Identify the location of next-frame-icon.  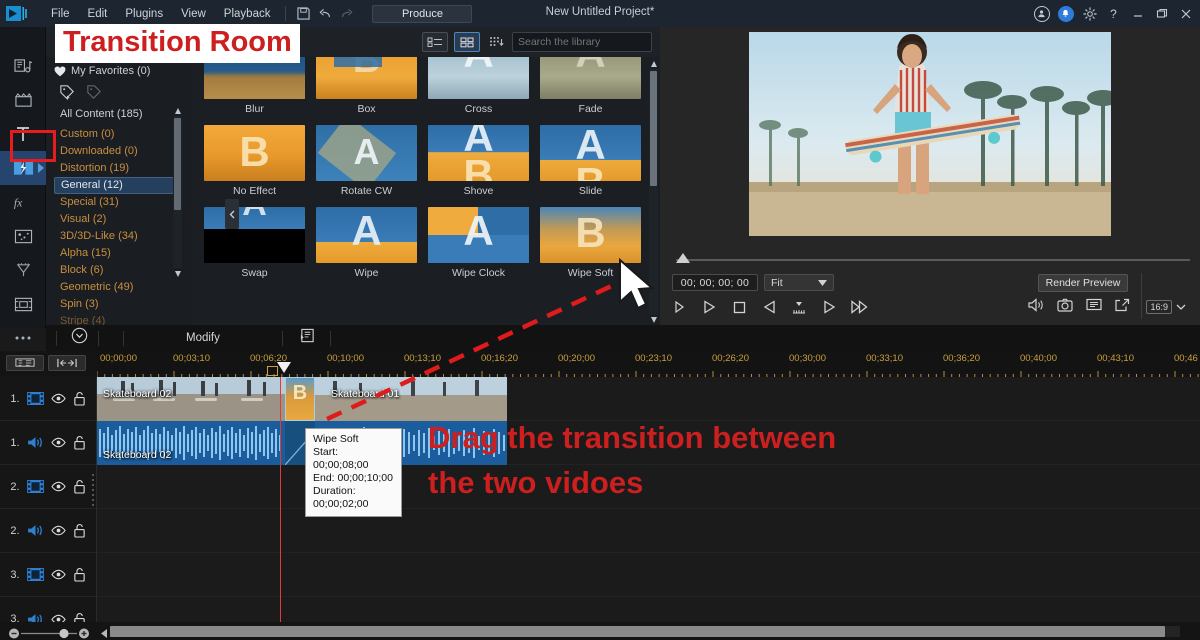
(829, 307).